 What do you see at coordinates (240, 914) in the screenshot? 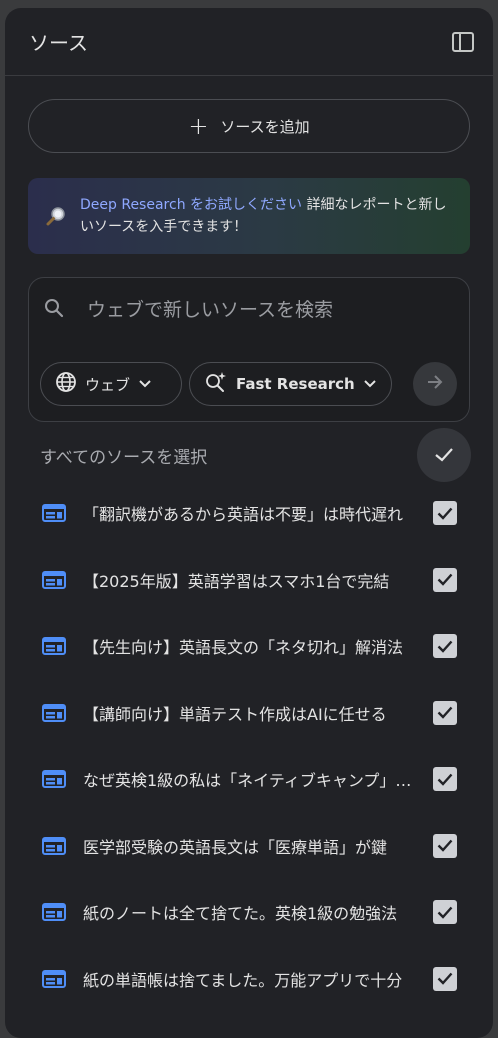
I see `source-title: 紙のノートは全て捨てた。英検1級の勉強法` at bounding box center [240, 914].